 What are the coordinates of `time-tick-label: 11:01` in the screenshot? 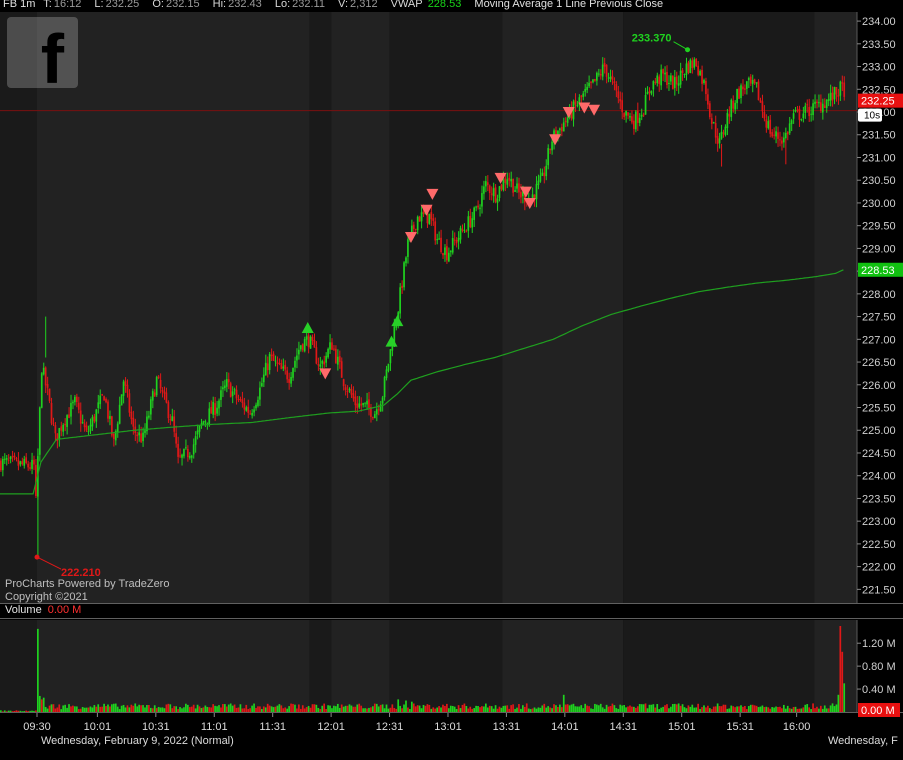 It's located at (214, 727).